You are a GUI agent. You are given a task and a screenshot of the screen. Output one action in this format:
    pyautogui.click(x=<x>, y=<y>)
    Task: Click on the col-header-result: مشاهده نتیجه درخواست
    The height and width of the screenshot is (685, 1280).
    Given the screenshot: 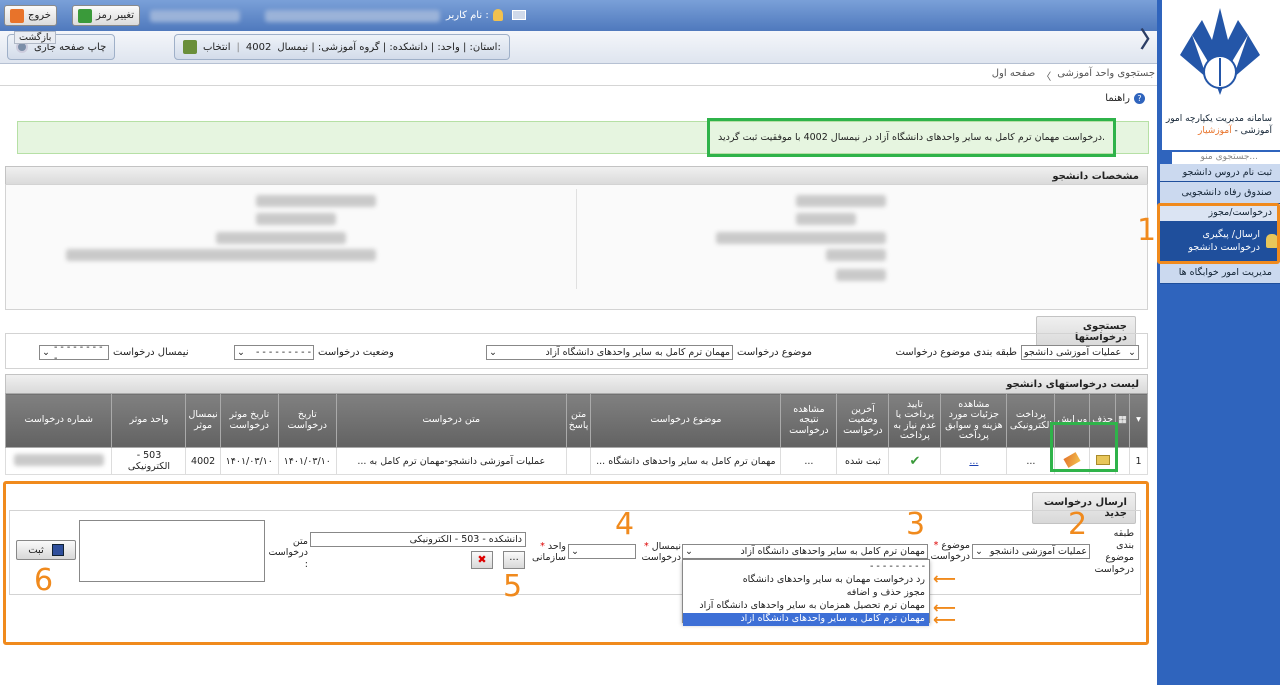 What is the action you would take?
    pyautogui.click(x=809, y=420)
    